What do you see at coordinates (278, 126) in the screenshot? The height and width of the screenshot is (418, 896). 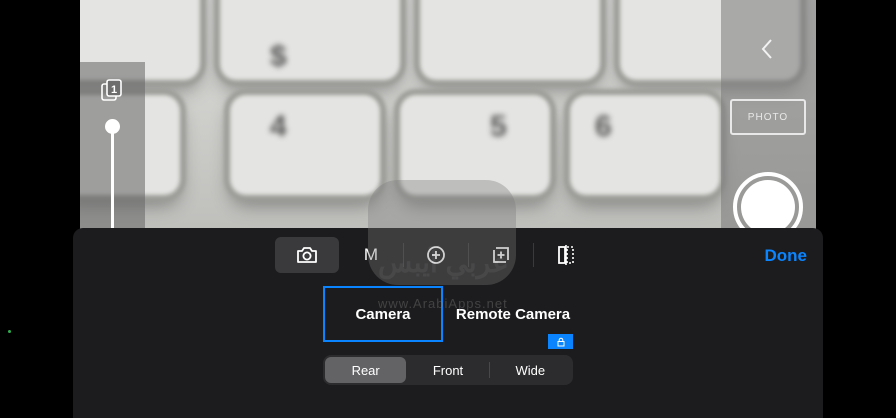 I see `key-glyph: 4` at bounding box center [278, 126].